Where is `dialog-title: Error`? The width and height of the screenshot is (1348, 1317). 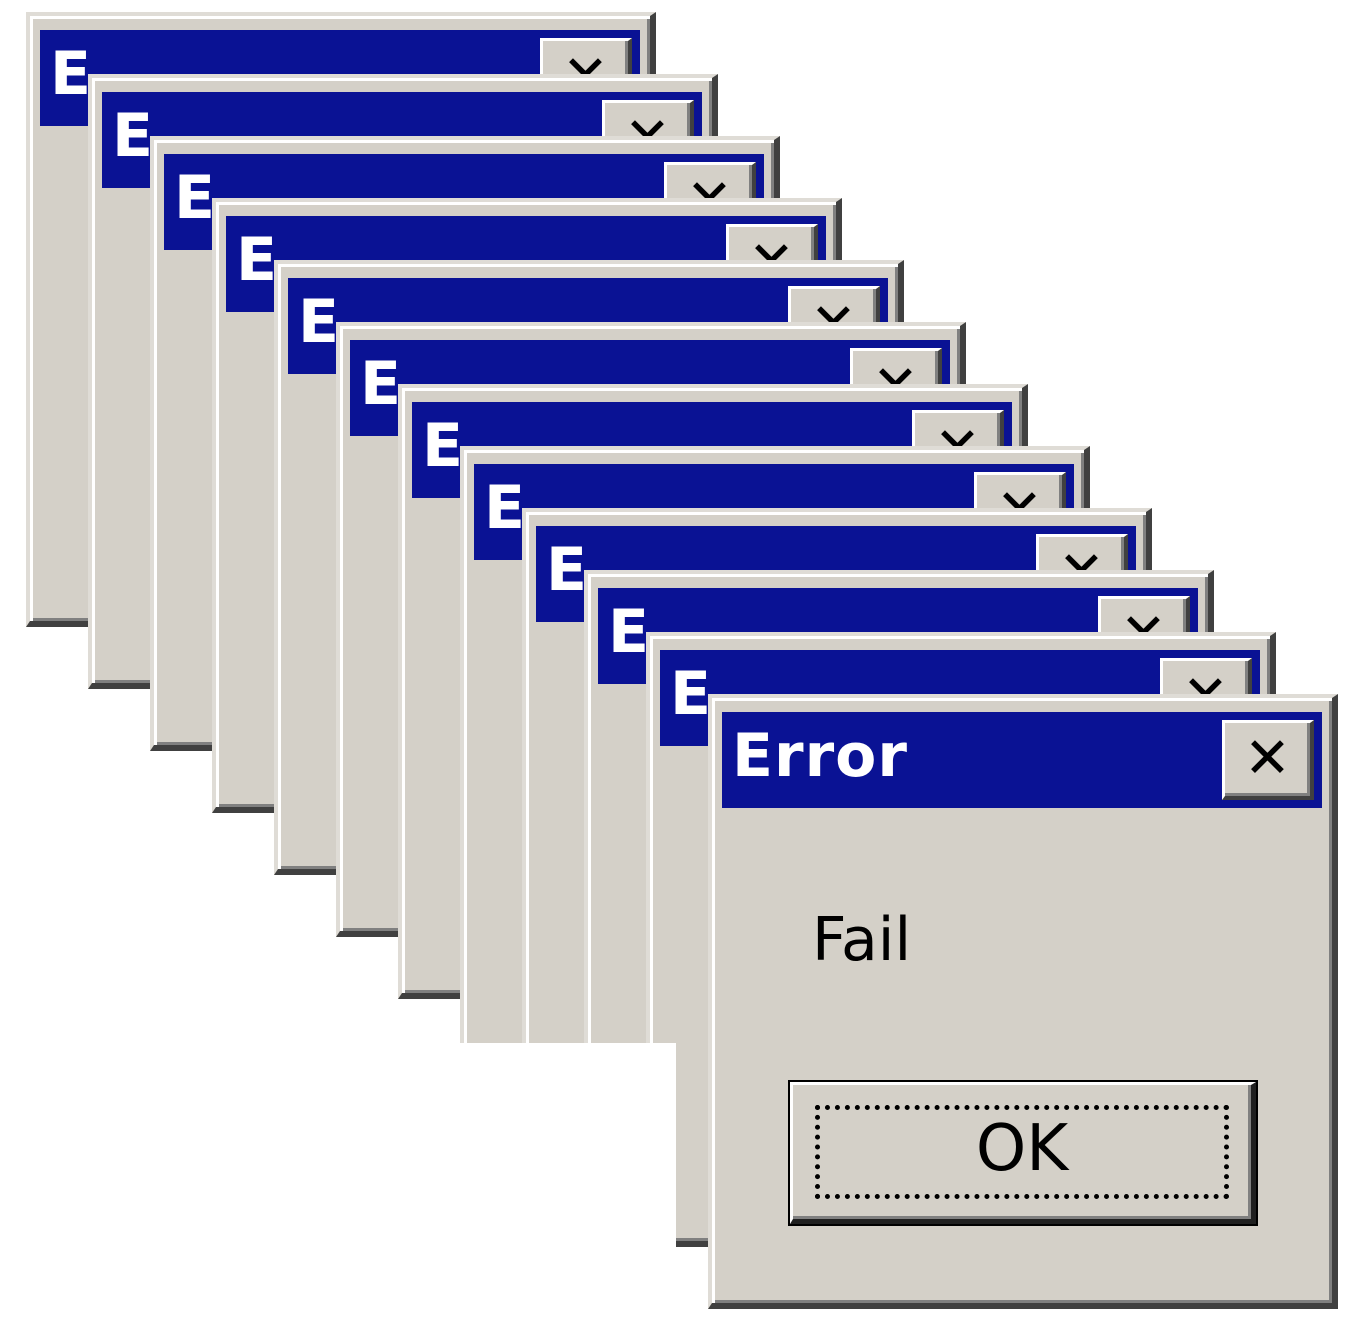
dialog-title: Error is located at coordinates (820, 756).